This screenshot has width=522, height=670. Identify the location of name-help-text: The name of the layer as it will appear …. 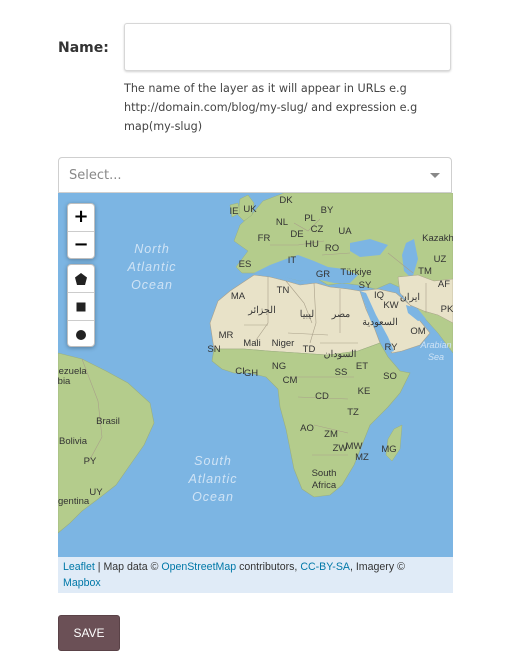
(271, 107).